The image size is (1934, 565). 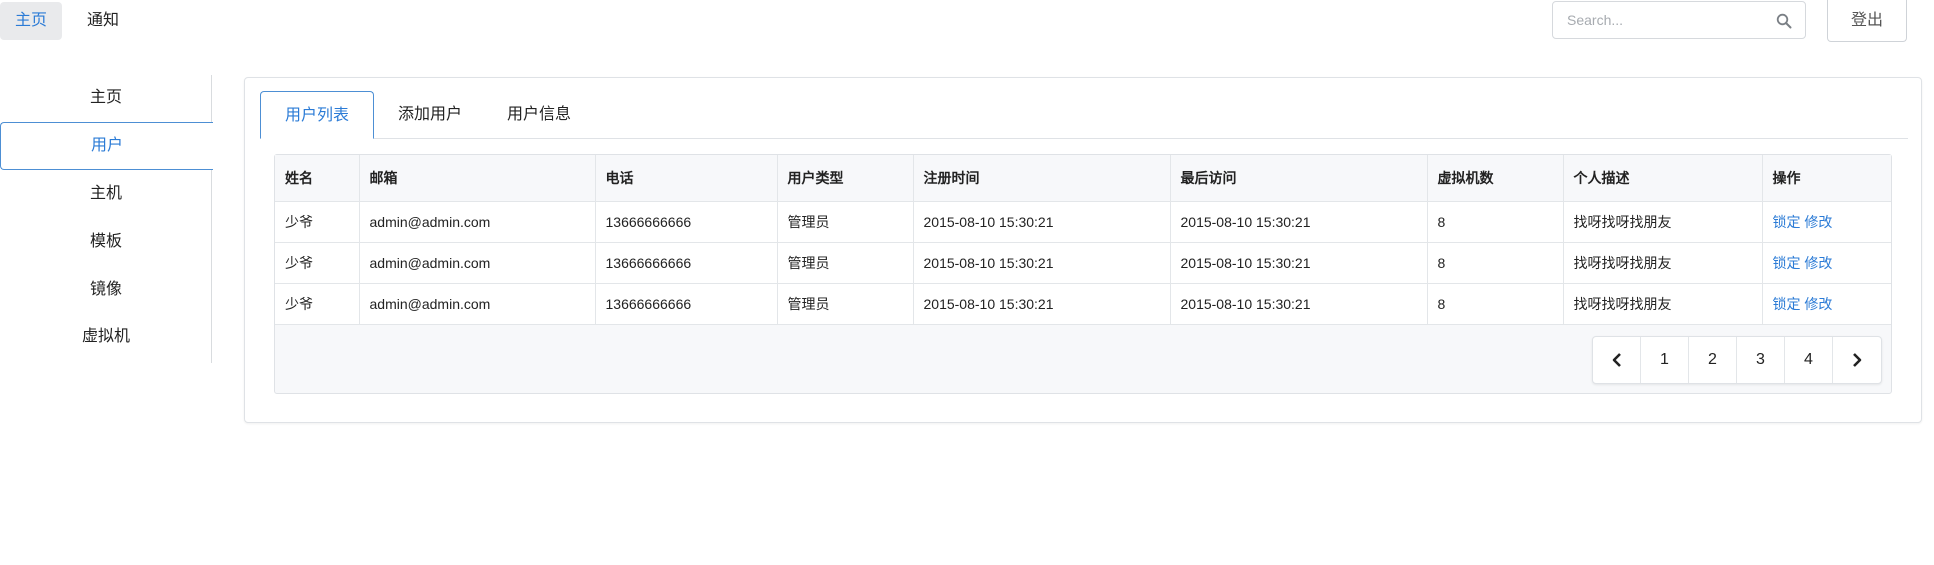 I want to click on chevron-right-icon, so click(x=1857, y=359).